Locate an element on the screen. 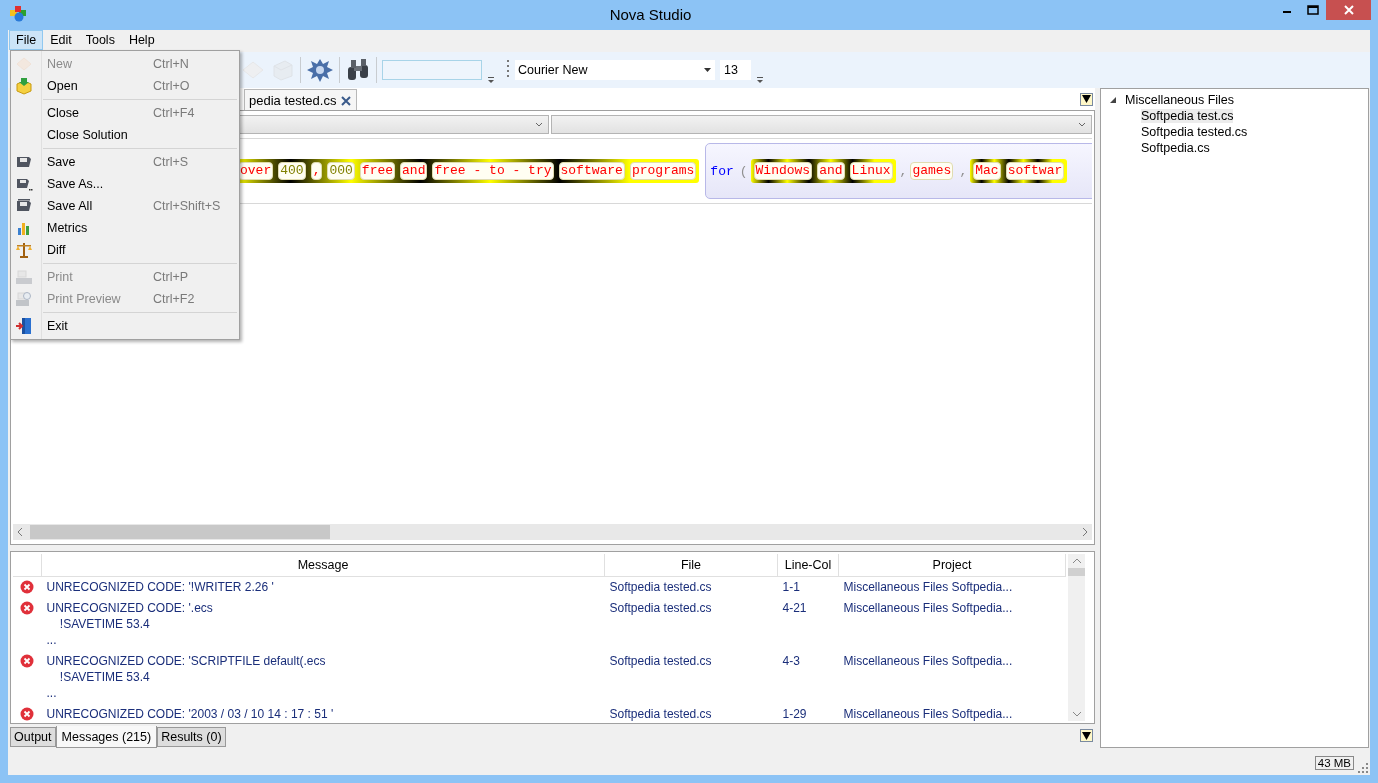 The width and height of the screenshot is (1378, 783). code-token: over is located at coordinates (256, 171).